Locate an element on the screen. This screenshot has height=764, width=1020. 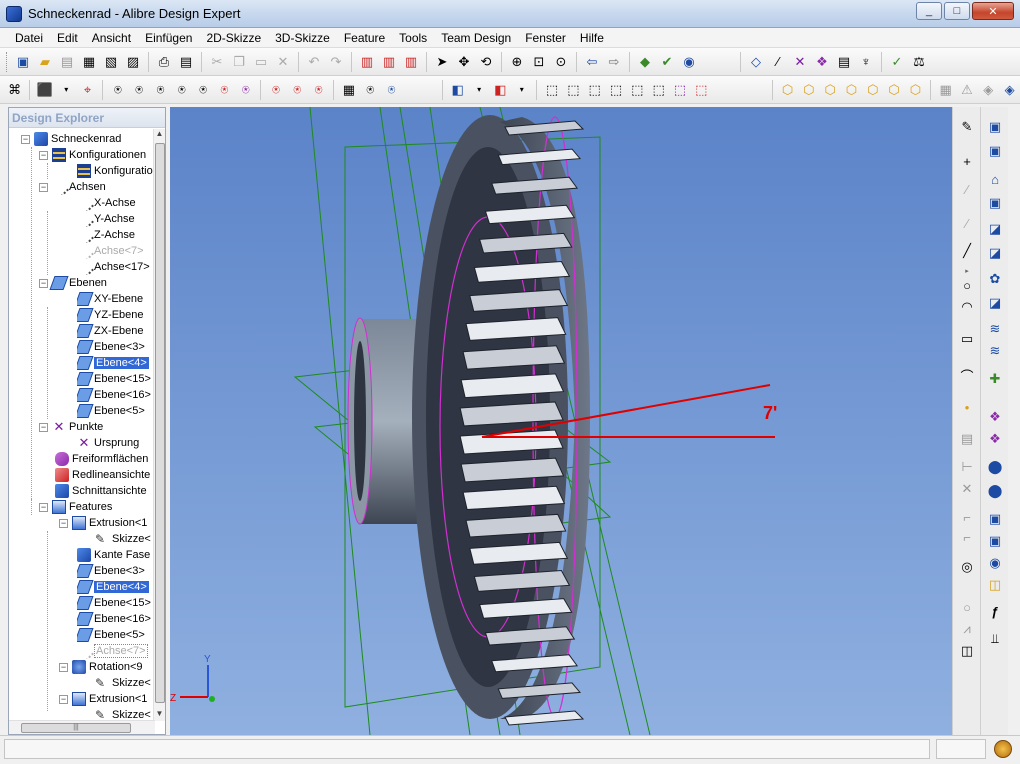
back-arrow-icon: ⇦ is located at coordinates (592, 62).